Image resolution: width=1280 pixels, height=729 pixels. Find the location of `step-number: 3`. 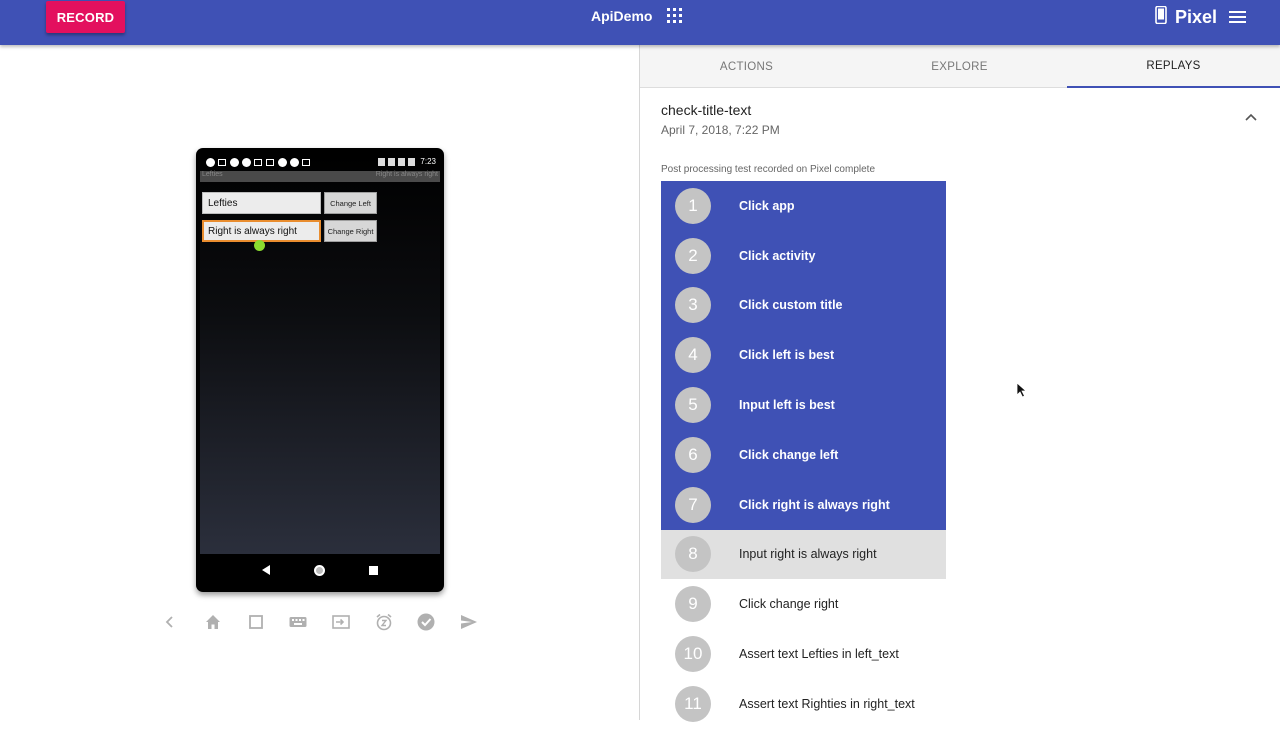

step-number: 3 is located at coordinates (693, 305).